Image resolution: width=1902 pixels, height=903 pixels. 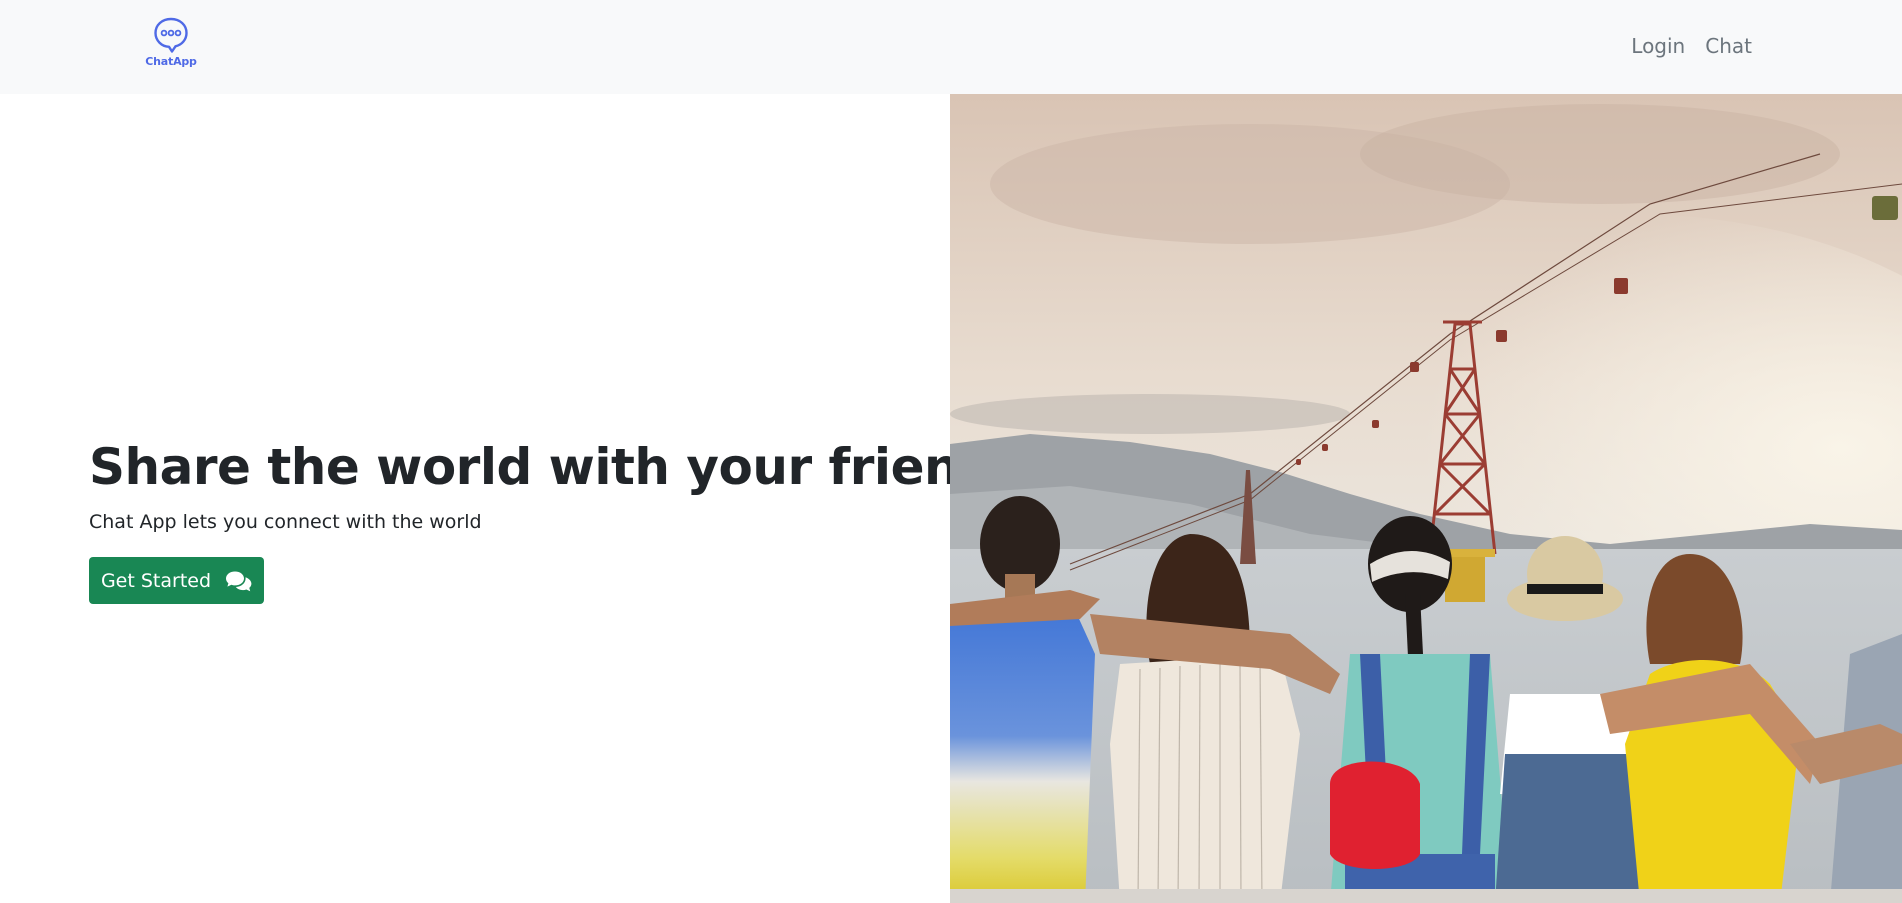 I want to click on brand-name: ChatApp, so click(x=171, y=61).